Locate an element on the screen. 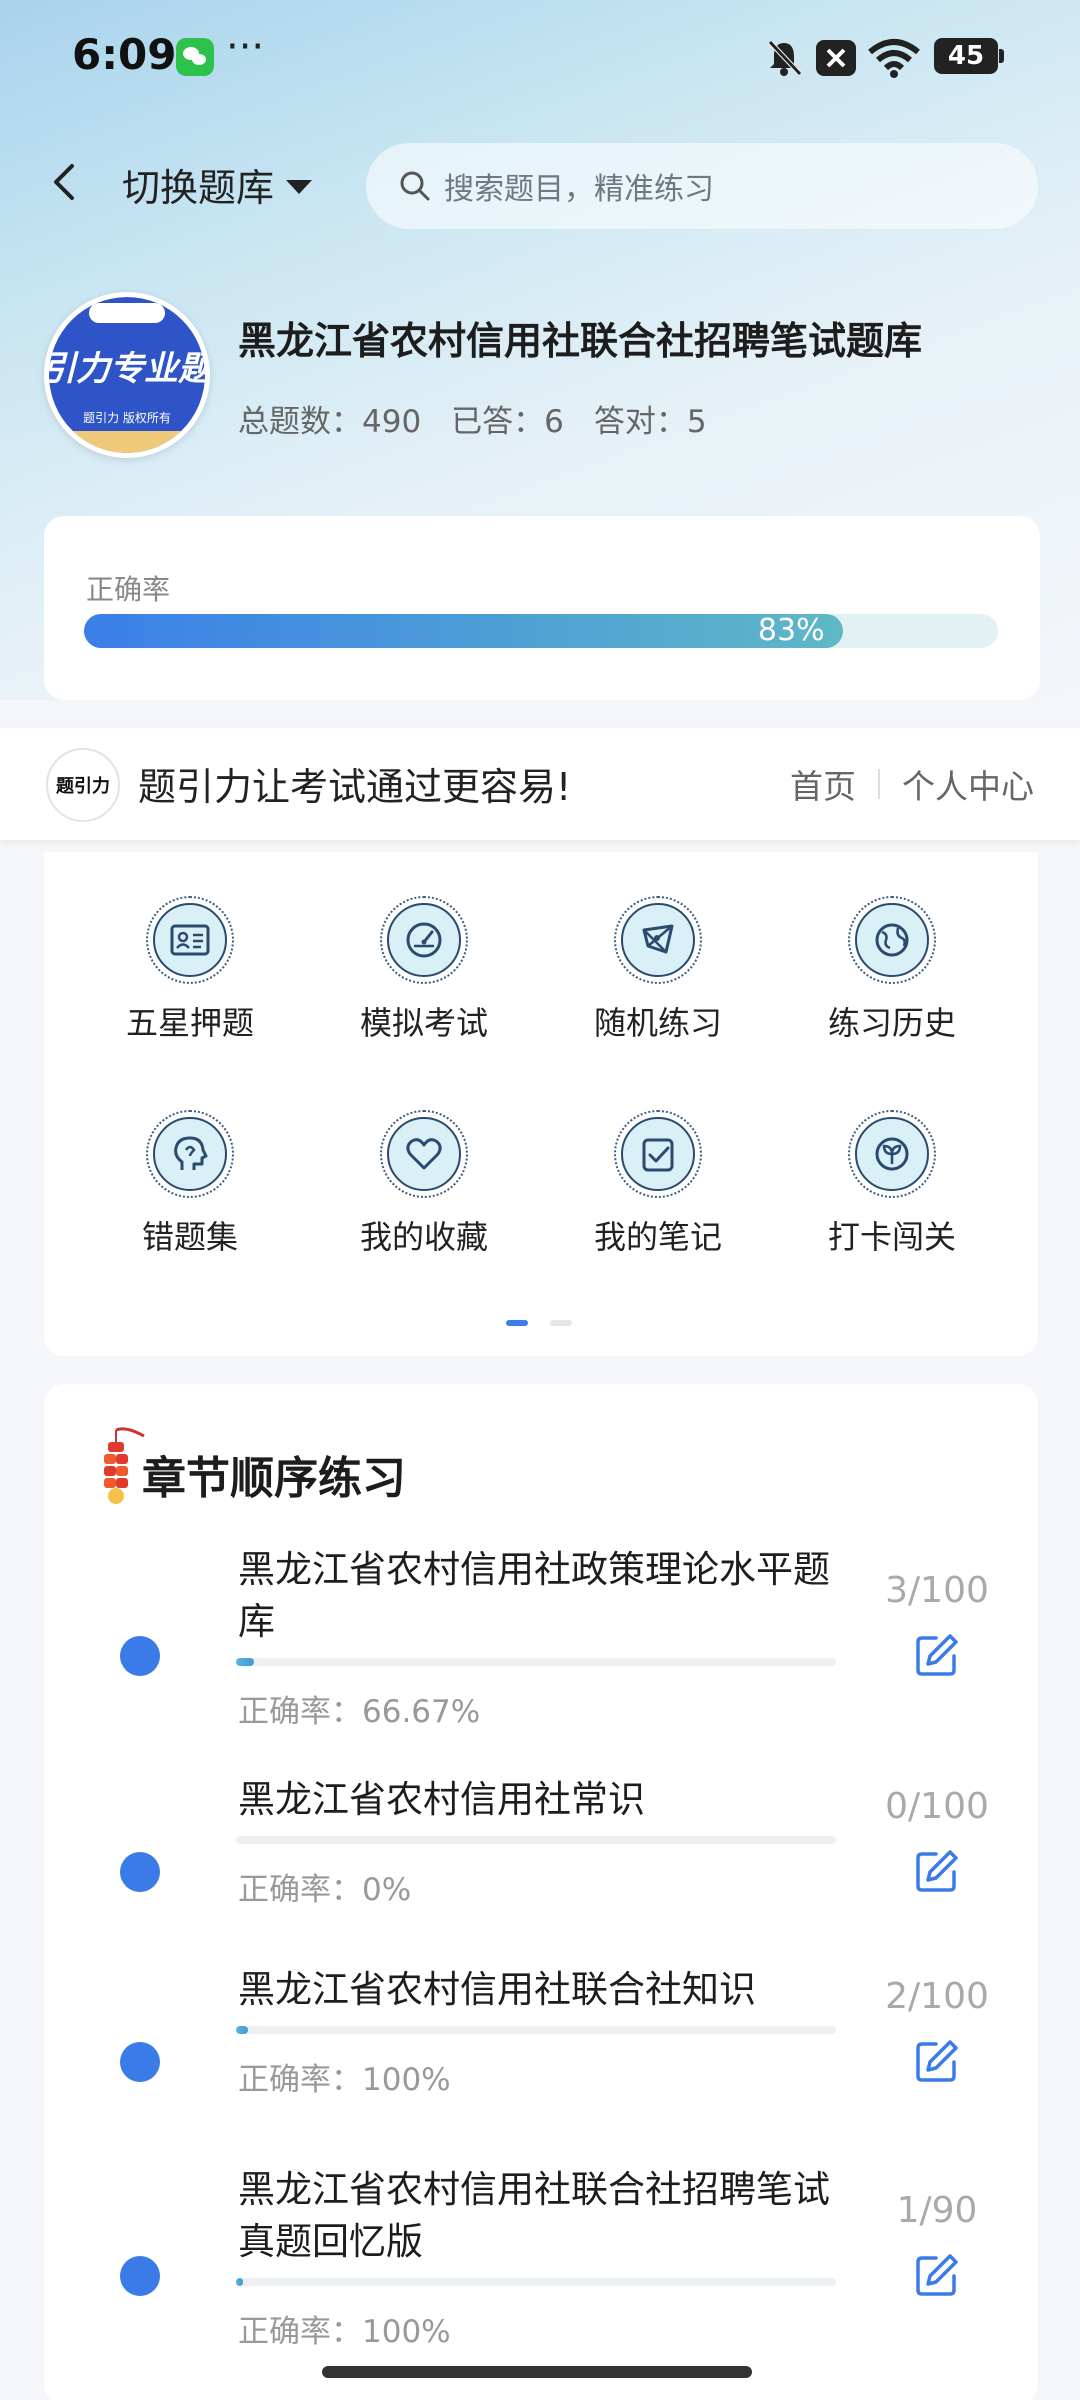 This screenshot has height=2400, width=1080. accuracy-progress-track: 83% is located at coordinates (541, 631).